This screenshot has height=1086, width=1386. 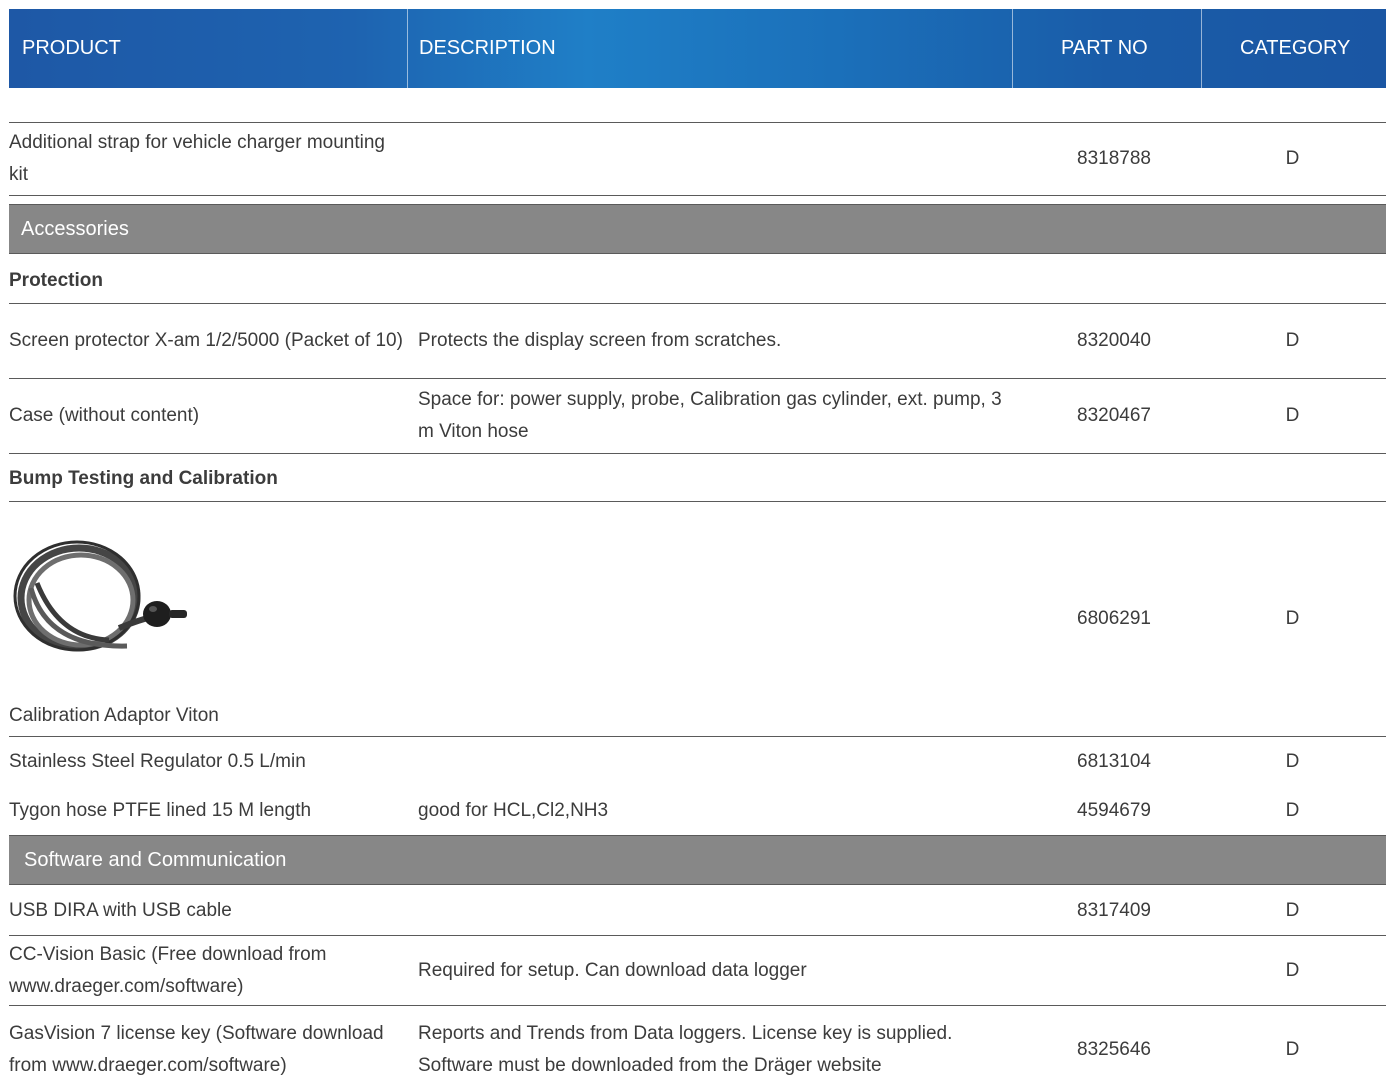 What do you see at coordinates (487, 48) in the screenshot?
I see `header-description: DESCRIPTION` at bounding box center [487, 48].